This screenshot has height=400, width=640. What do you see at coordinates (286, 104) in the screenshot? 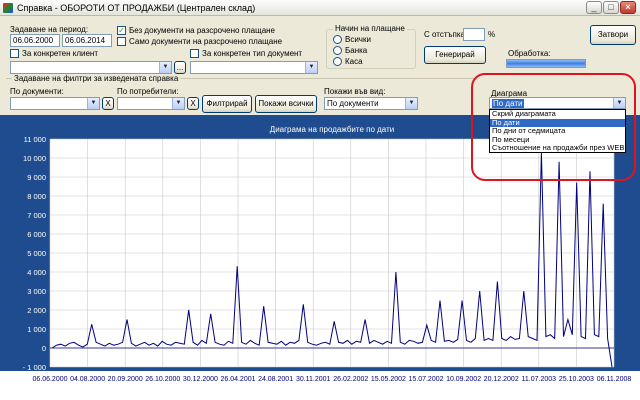
I see `show-all-button: Покажи всички` at bounding box center [286, 104].